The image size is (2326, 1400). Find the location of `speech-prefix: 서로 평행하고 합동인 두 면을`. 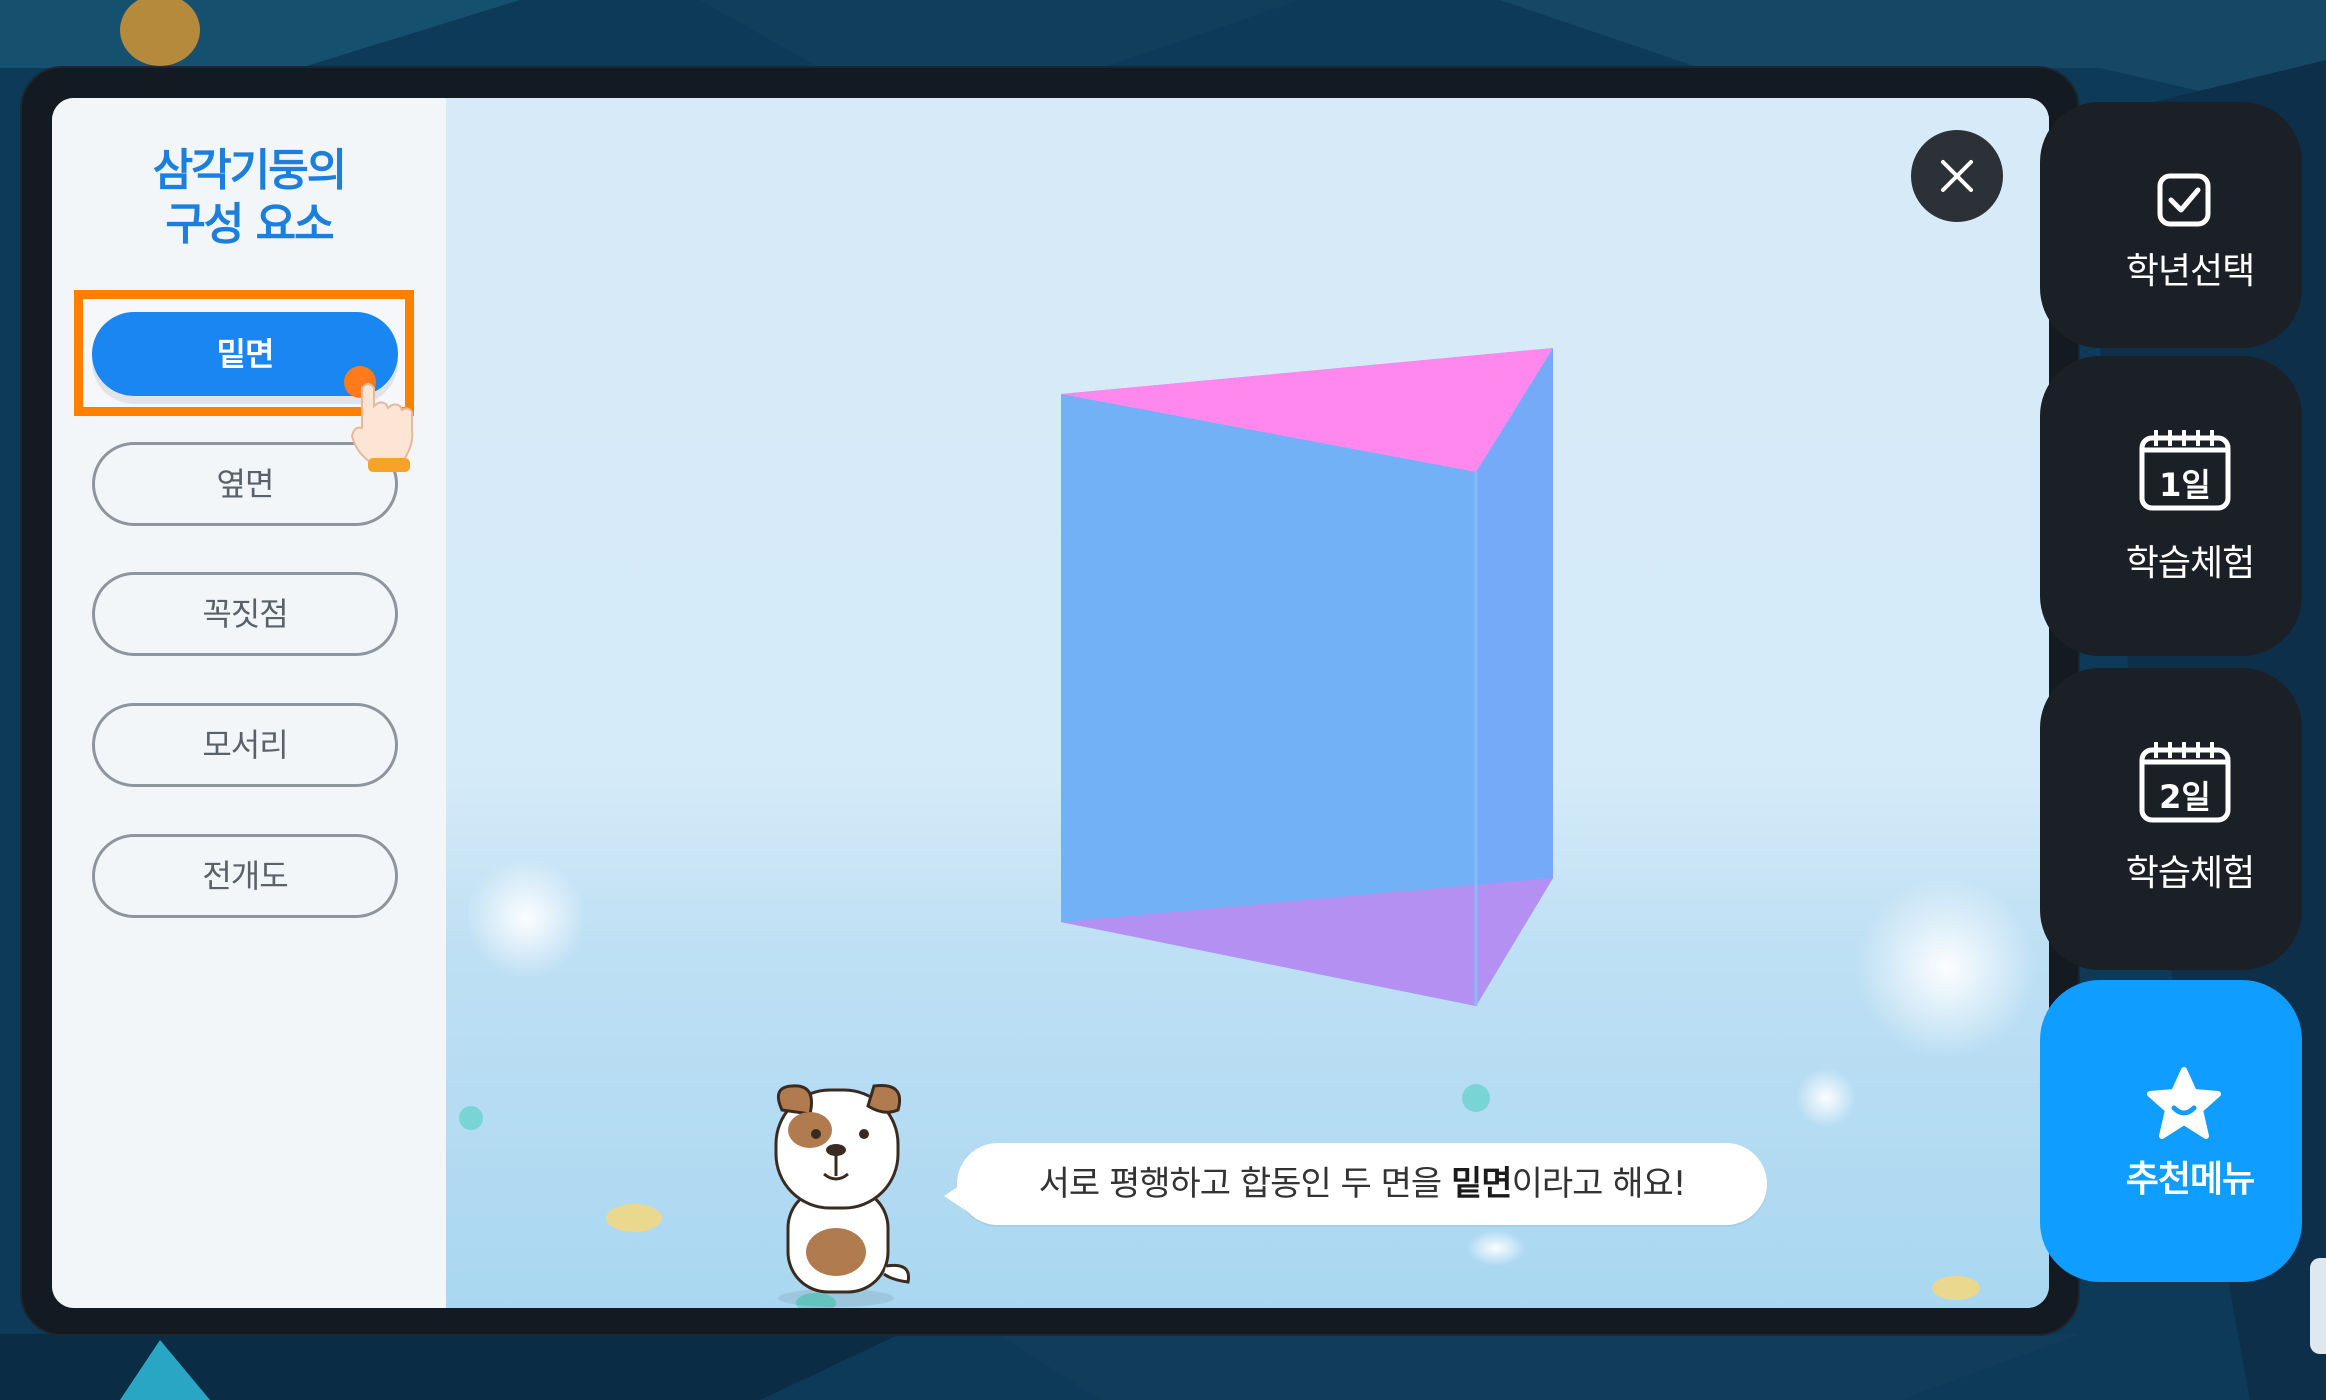

speech-prefix: 서로 평행하고 합동인 두 면을 is located at coordinates (1244, 1184).